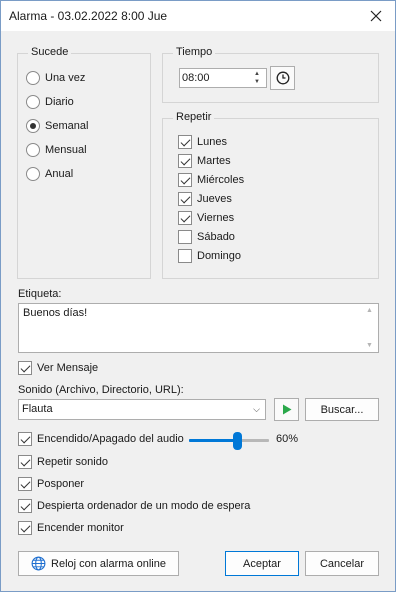 The height and width of the screenshot is (592, 396). I want to click on show-message-label: Ver Mensaje, so click(68, 368).